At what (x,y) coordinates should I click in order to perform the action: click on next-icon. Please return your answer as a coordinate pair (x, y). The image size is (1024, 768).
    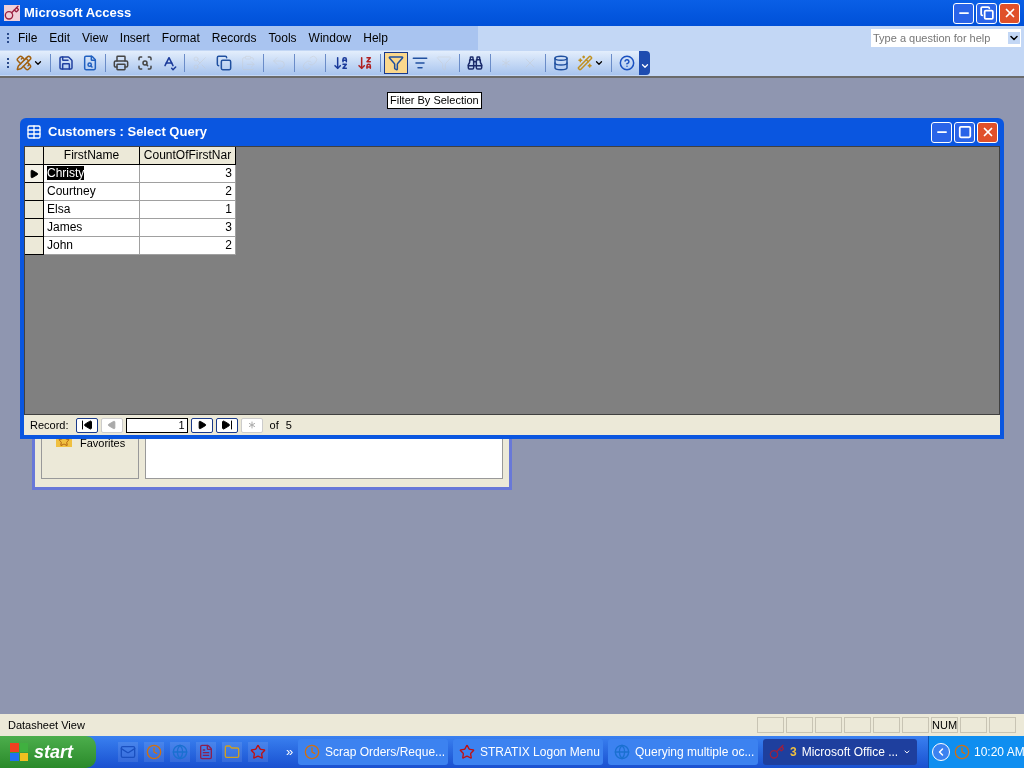
    Looking at the image, I should click on (201, 425).